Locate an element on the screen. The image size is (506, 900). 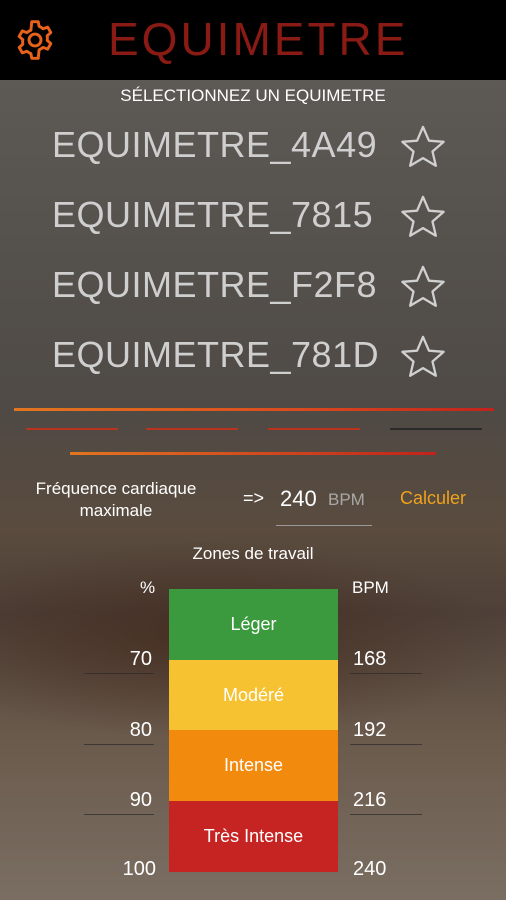
arrow-label: => is located at coordinates (254, 498).